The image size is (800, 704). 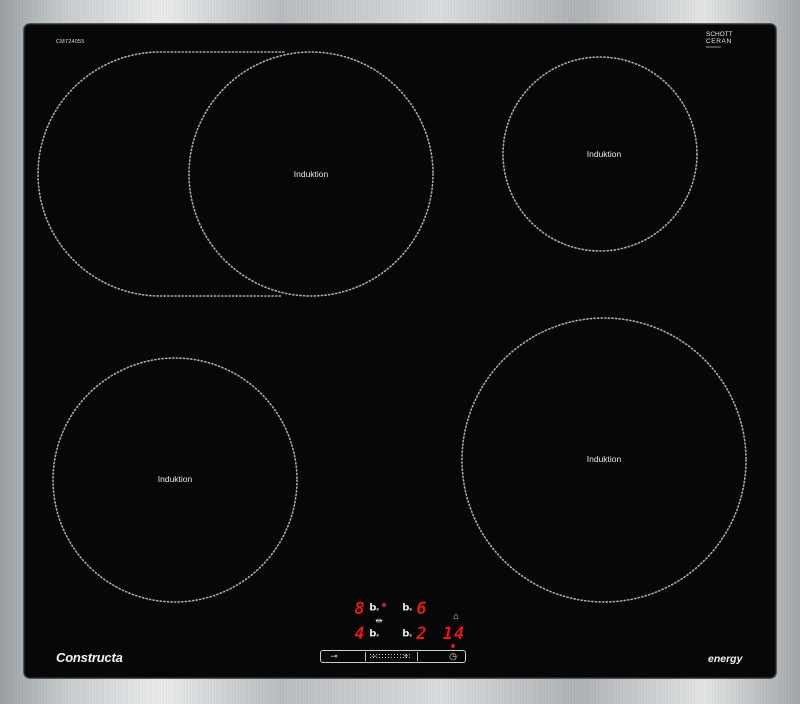 What do you see at coordinates (454, 634) in the screenshot?
I see `timer-display: 14` at bounding box center [454, 634].